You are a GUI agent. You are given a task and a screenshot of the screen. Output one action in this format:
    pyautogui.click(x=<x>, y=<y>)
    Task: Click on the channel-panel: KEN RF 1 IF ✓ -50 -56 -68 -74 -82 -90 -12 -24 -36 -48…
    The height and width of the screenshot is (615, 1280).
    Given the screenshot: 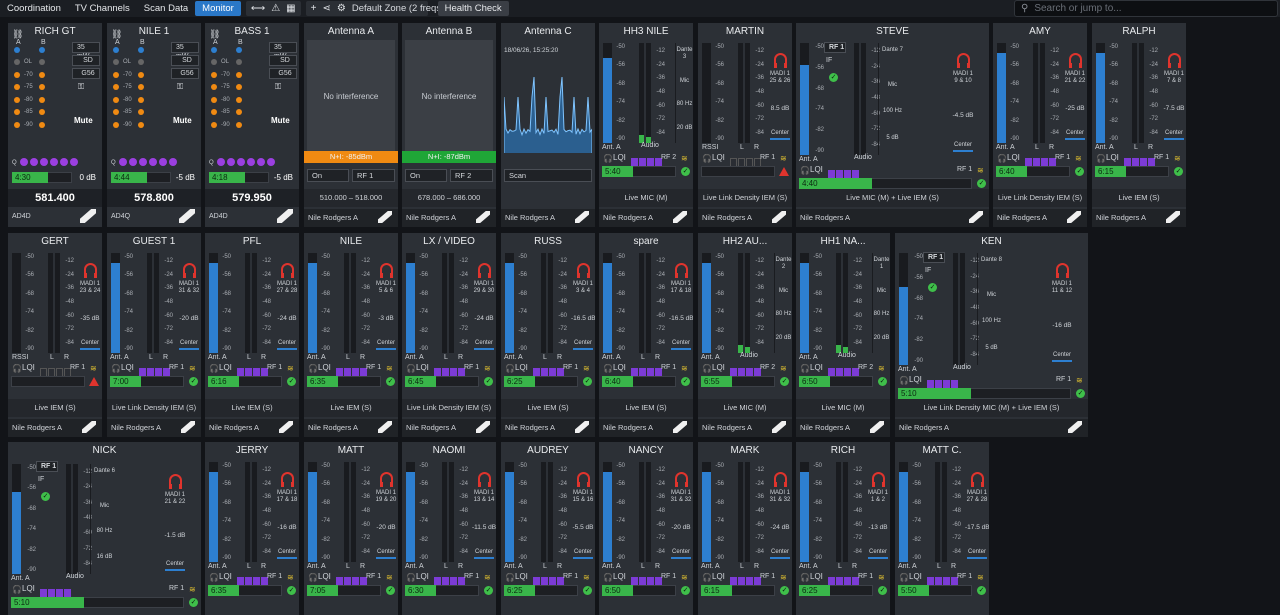 What is the action you would take?
    pyautogui.click(x=991, y=335)
    